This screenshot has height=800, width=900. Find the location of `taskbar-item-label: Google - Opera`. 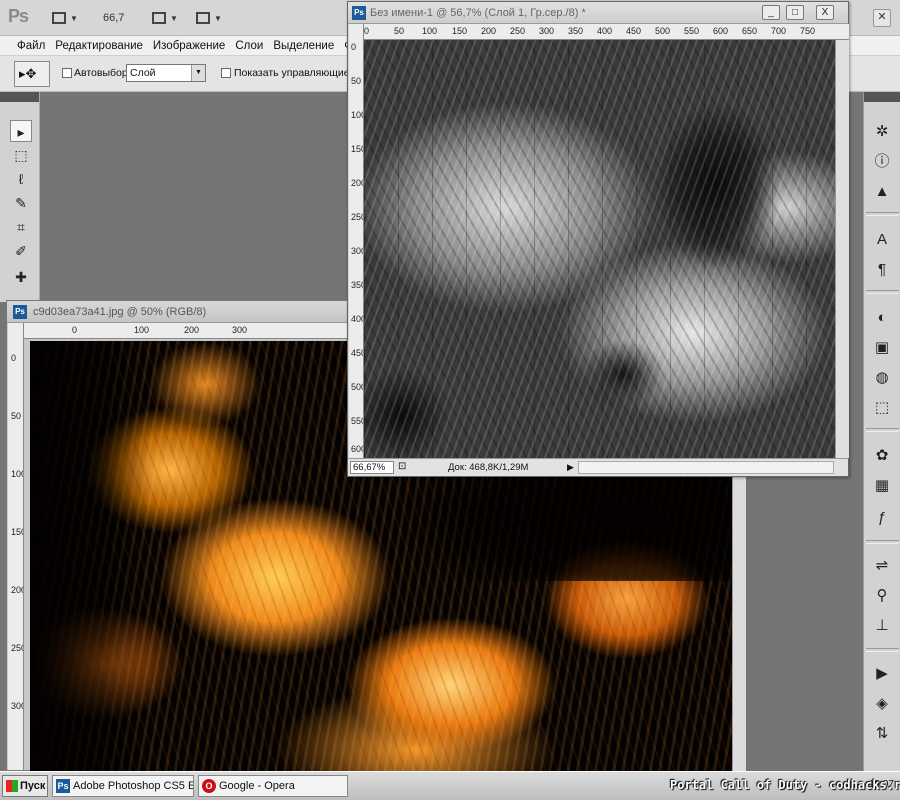

taskbar-item-label: Google - Opera is located at coordinates (257, 786).